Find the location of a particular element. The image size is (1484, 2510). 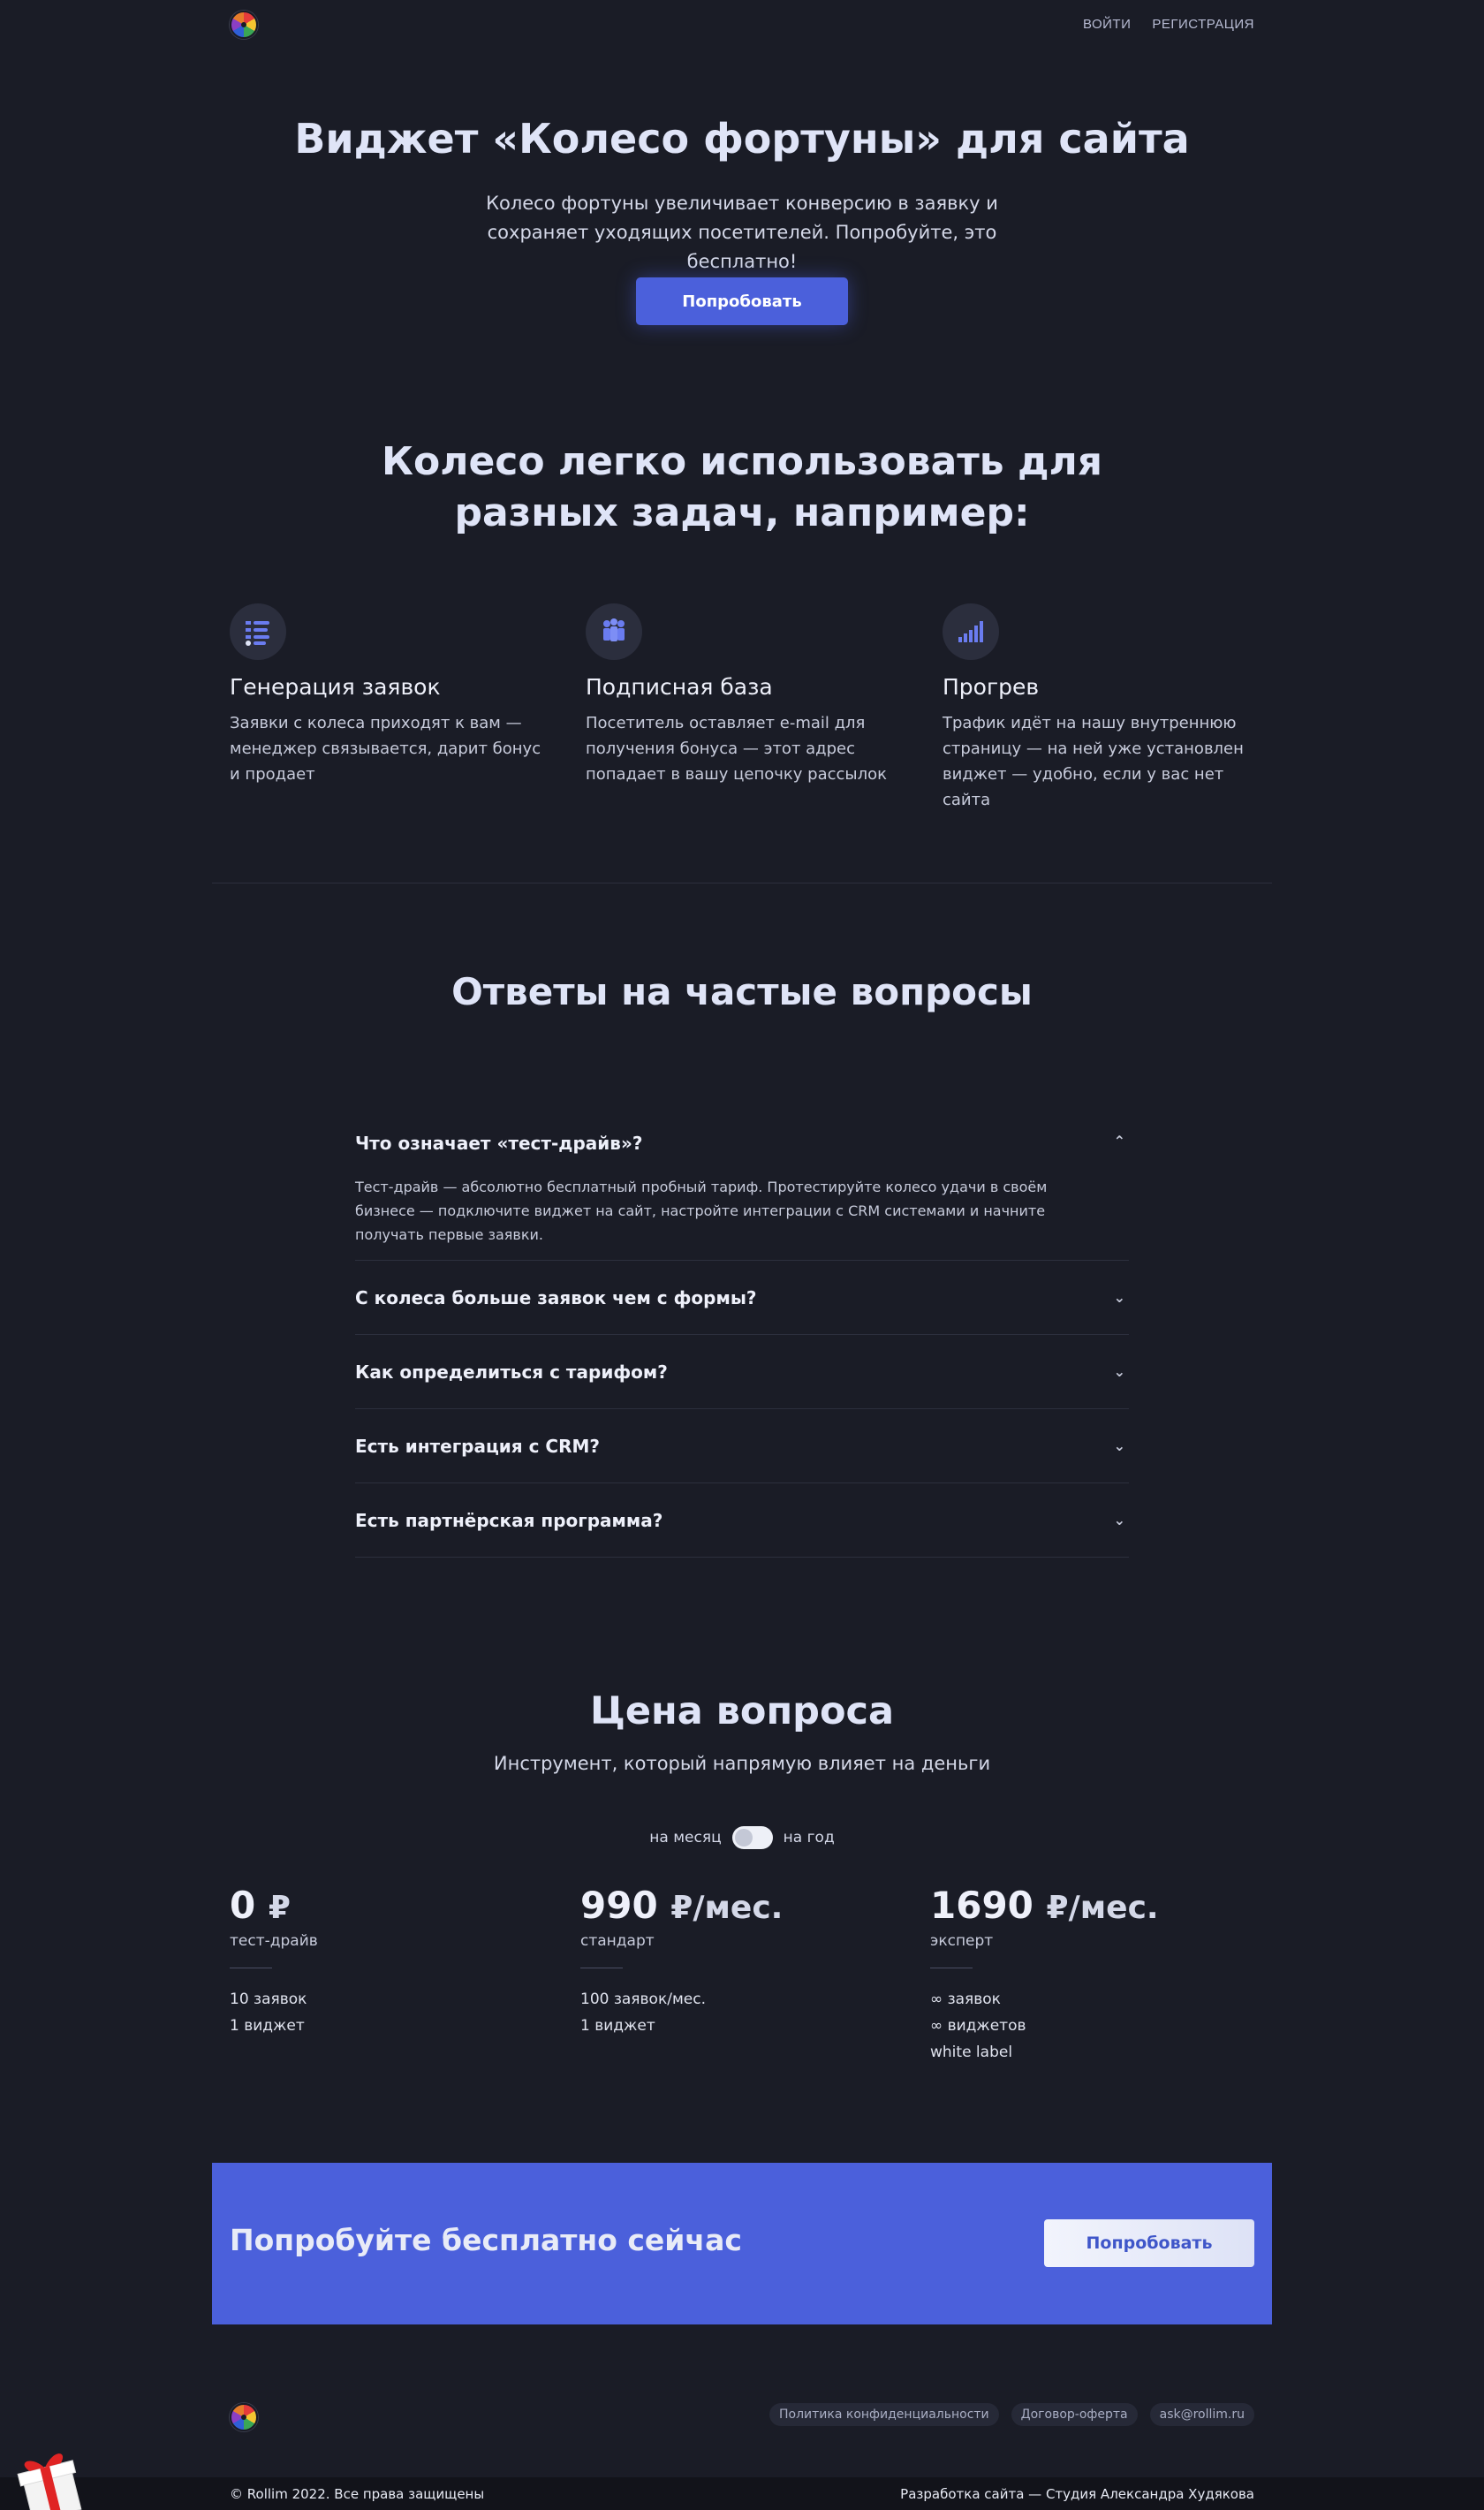

use-title: Подписная база is located at coordinates (679, 687).